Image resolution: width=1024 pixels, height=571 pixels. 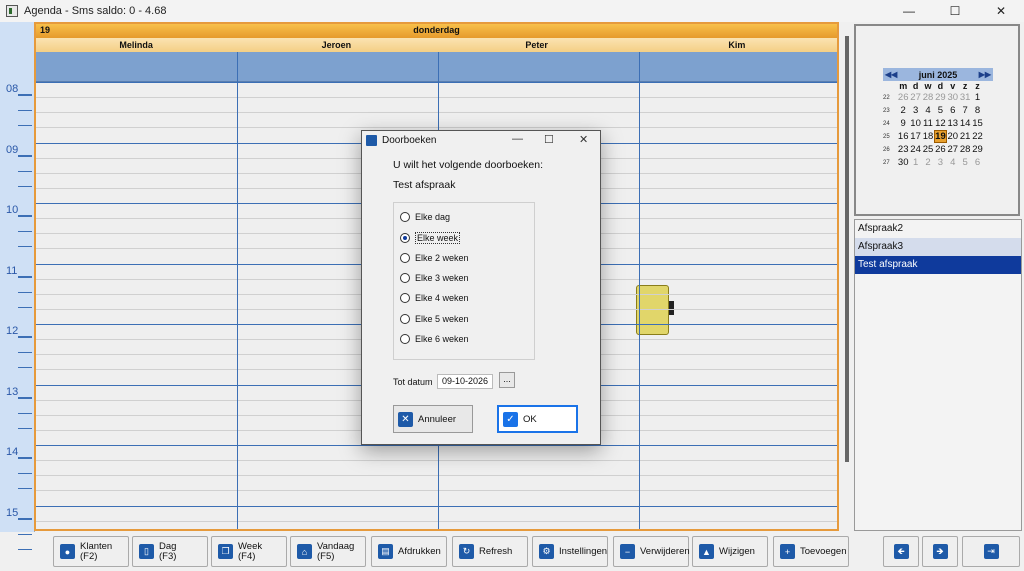 What do you see at coordinates (434, 338) in the screenshot?
I see `repeat-option-radio: Elke 6 weken` at bounding box center [434, 338].